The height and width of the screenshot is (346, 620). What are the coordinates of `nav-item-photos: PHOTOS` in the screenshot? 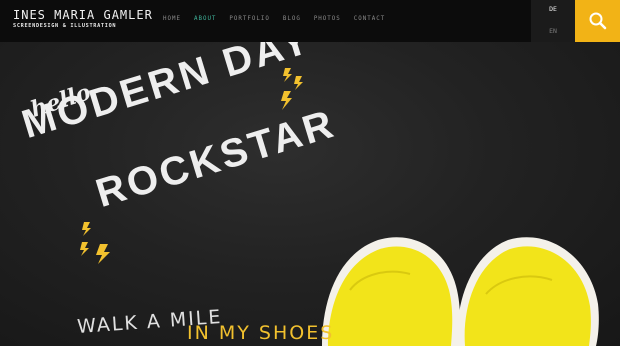 It's located at (327, 19).